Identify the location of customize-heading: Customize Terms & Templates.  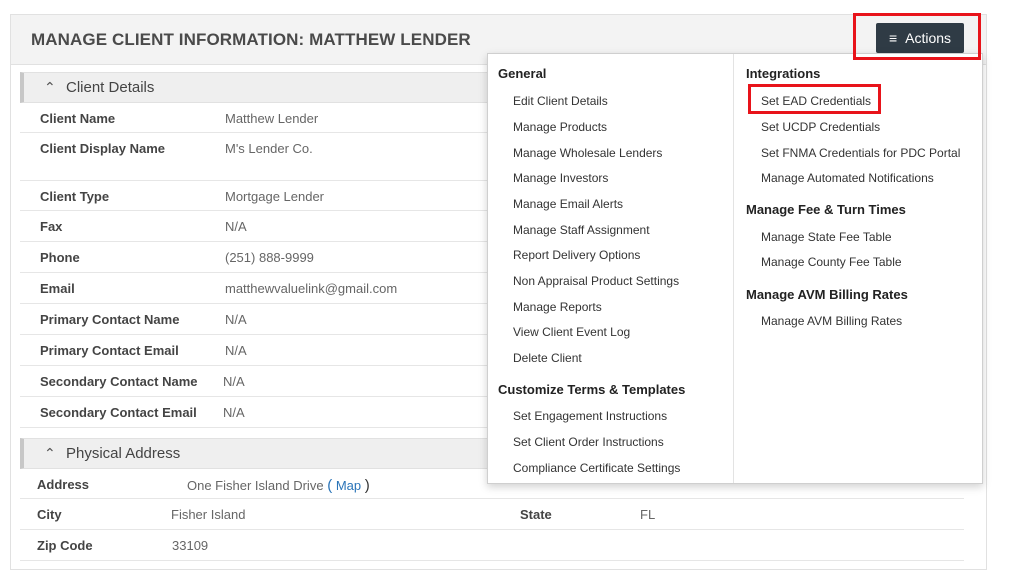
(592, 389).